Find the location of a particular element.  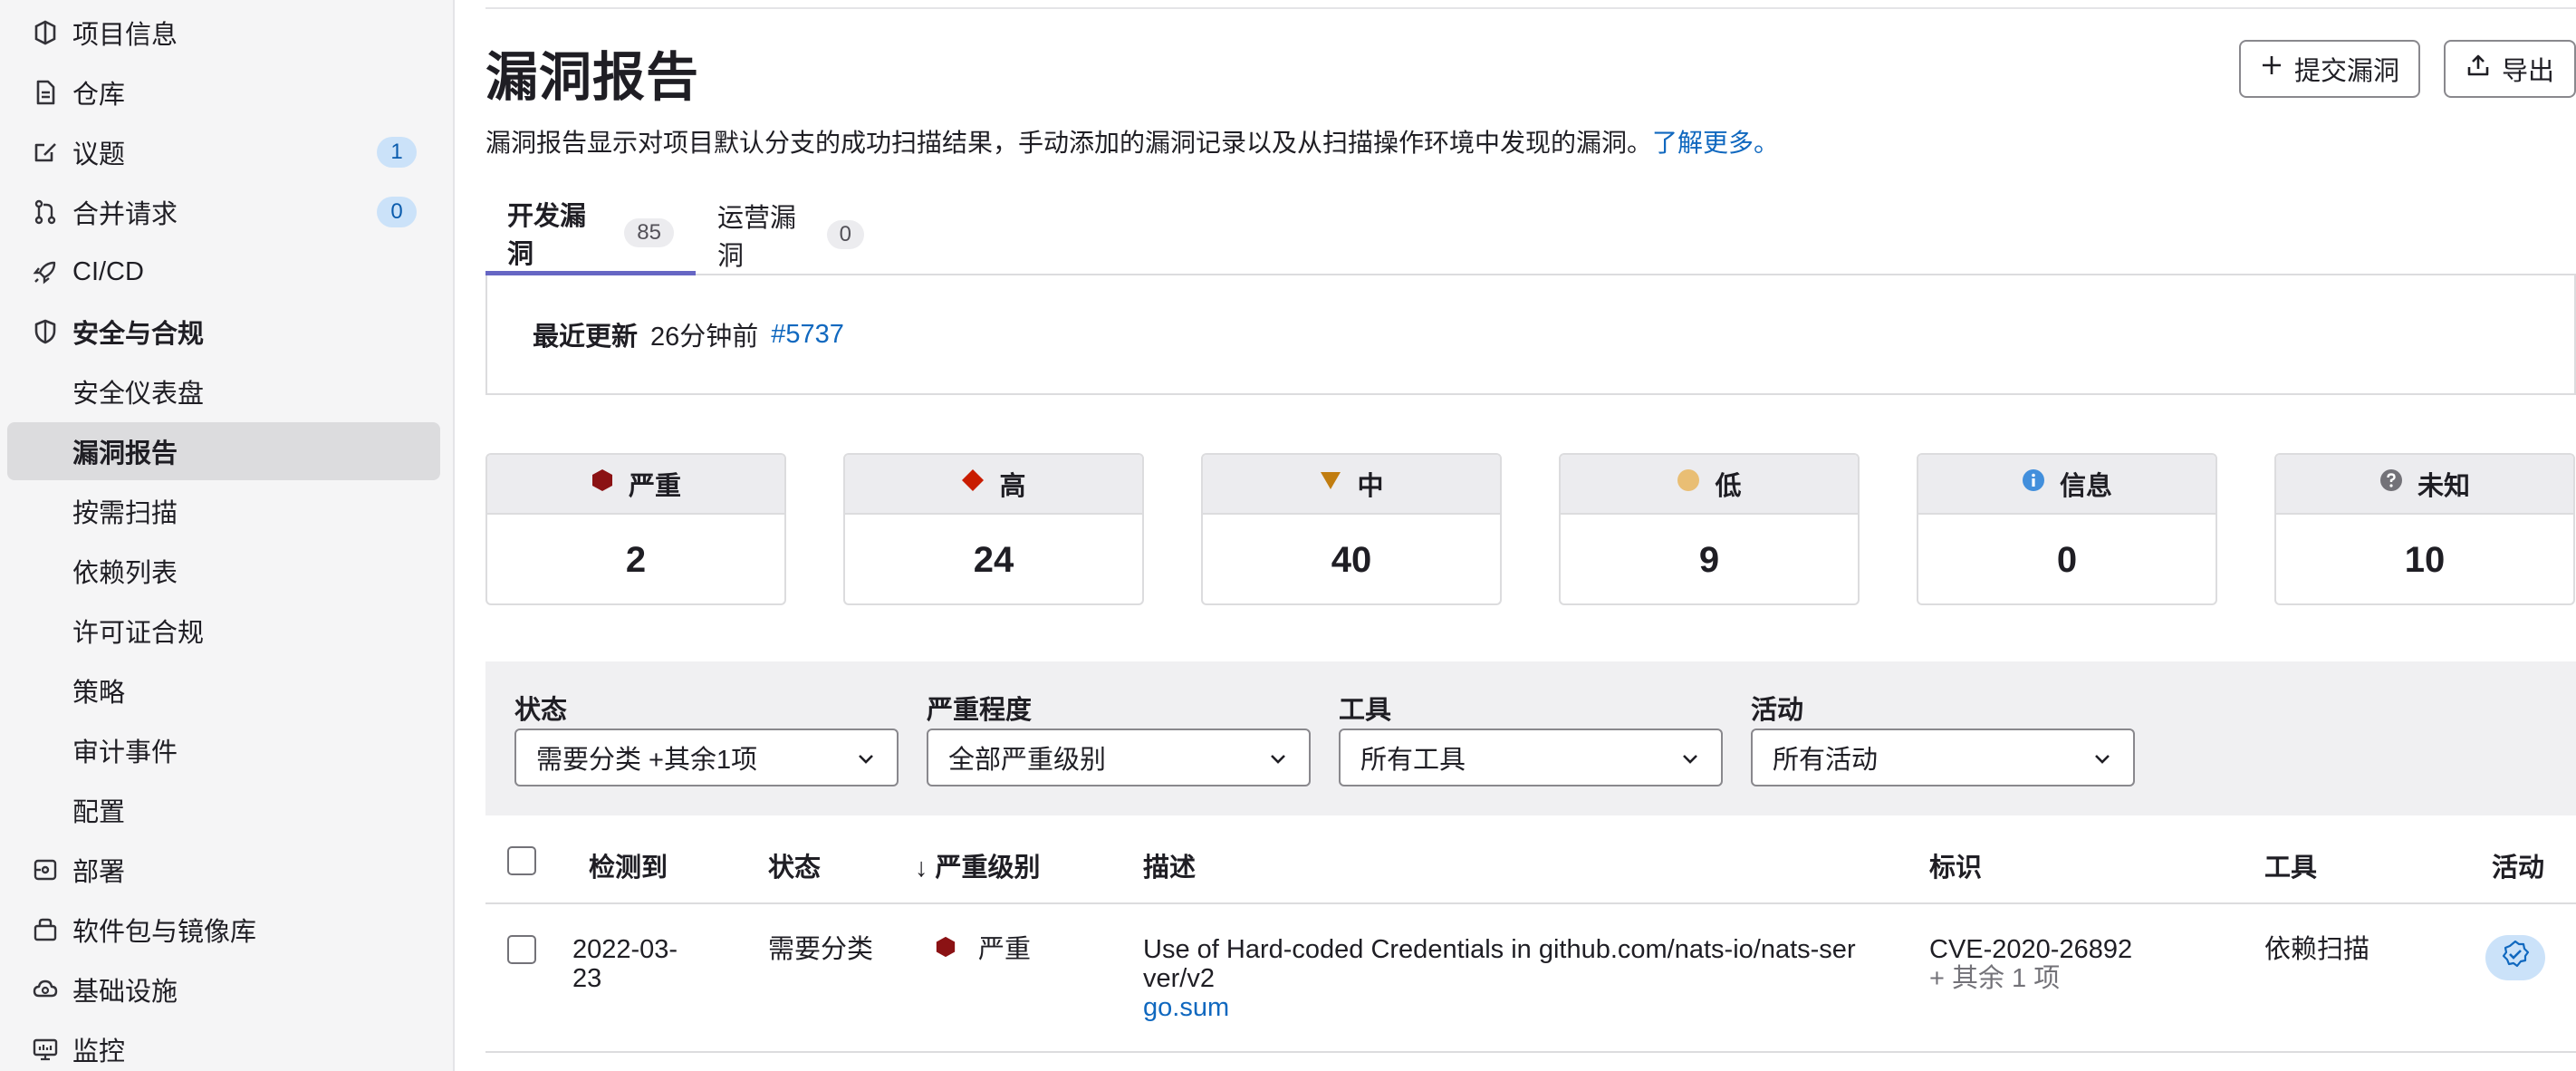

sidebar-item-deployments: 部署 is located at coordinates (223, 870).